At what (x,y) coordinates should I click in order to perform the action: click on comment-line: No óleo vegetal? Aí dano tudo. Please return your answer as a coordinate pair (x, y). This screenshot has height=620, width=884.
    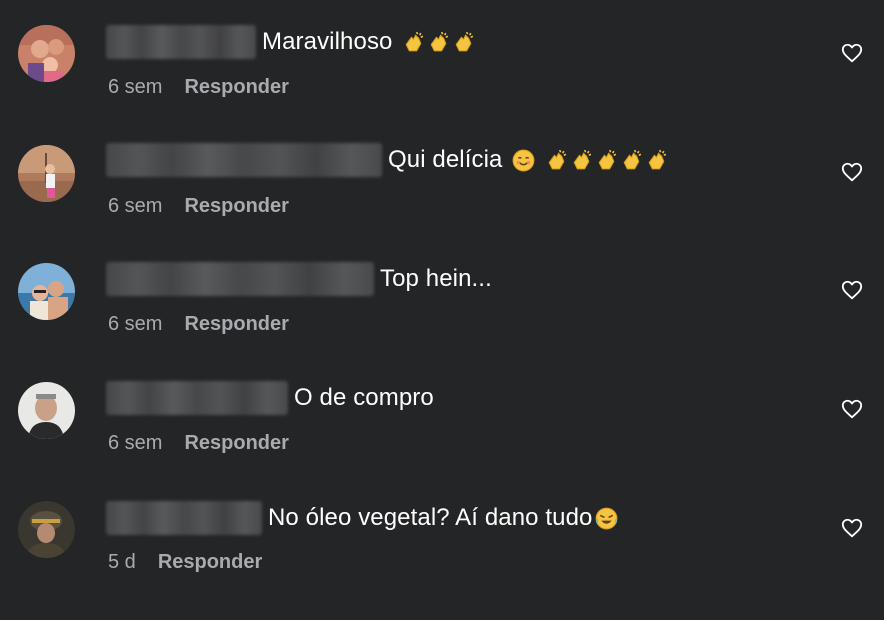
    Looking at the image, I should click on (362, 518).